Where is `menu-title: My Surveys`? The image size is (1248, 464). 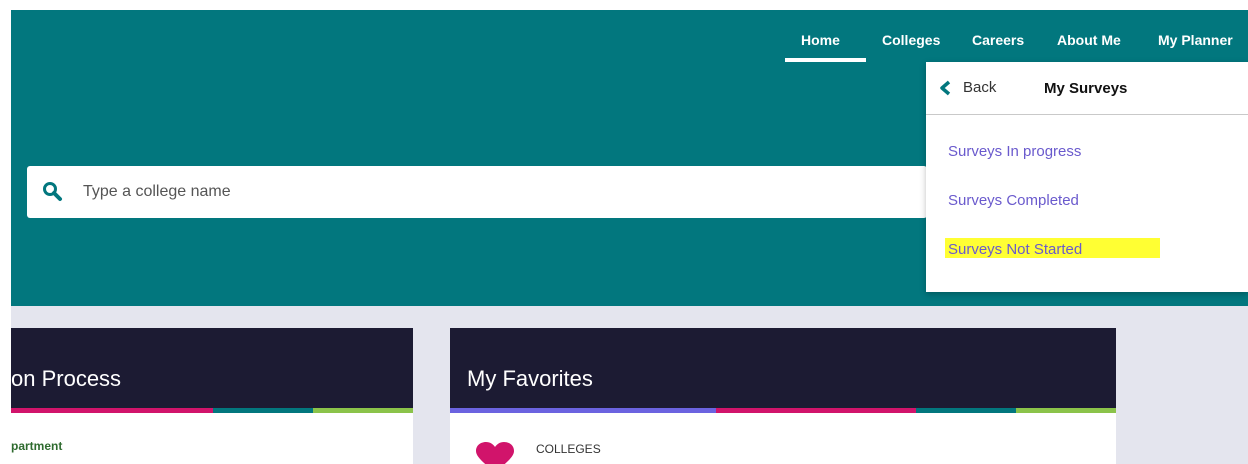 menu-title: My Surveys is located at coordinates (1086, 88).